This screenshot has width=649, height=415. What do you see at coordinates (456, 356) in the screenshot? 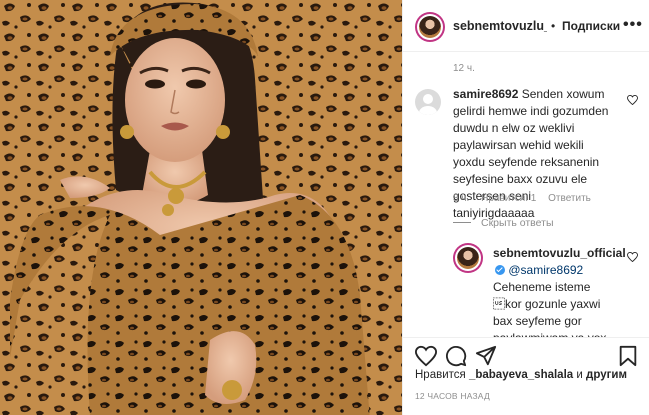
I see `comment-icon` at bounding box center [456, 356].